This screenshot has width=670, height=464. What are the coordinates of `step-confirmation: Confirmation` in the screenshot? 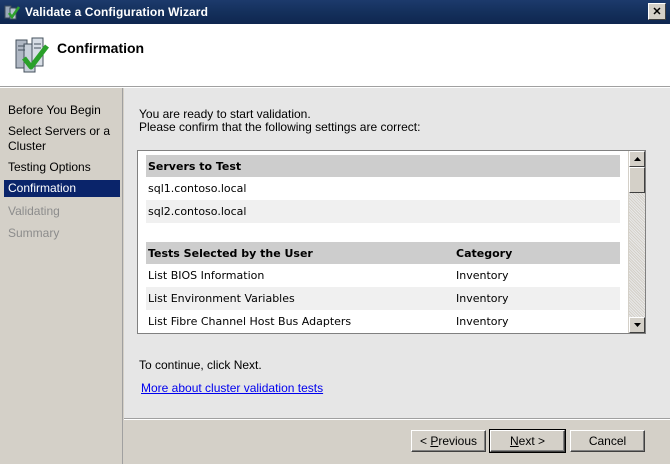 It's located at (62, 188).